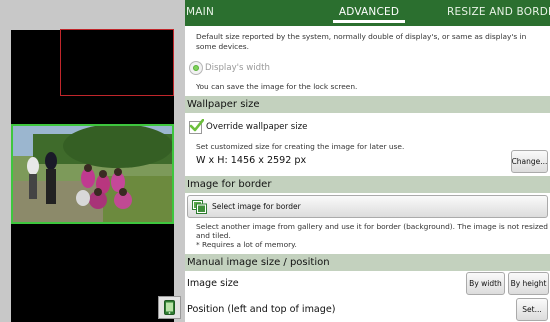 The image size is (550, 322). Describe the element at coordinates (237, 68) in the screenshot. I see `display-width-label: Display's width` at that location.